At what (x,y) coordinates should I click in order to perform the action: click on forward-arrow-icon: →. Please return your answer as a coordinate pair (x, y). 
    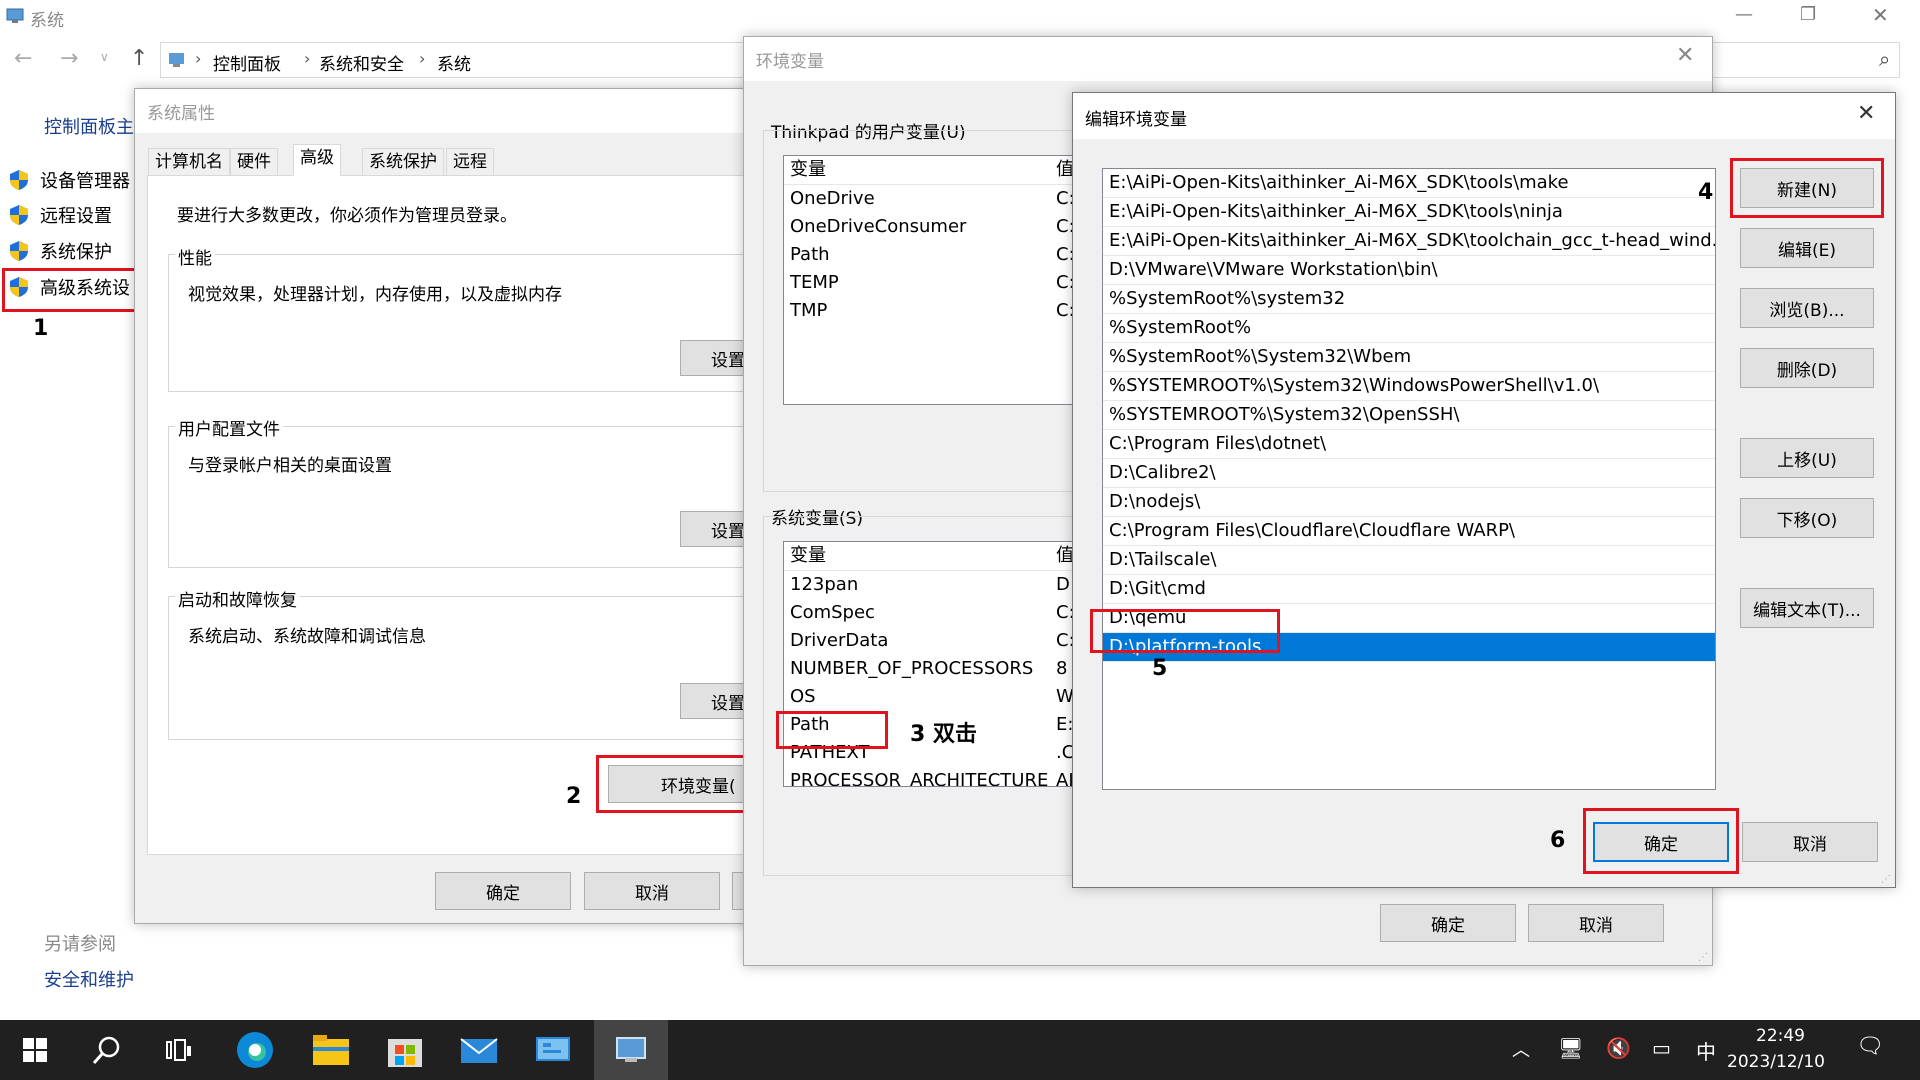
    Looking at the image, I should click on (69, 58).